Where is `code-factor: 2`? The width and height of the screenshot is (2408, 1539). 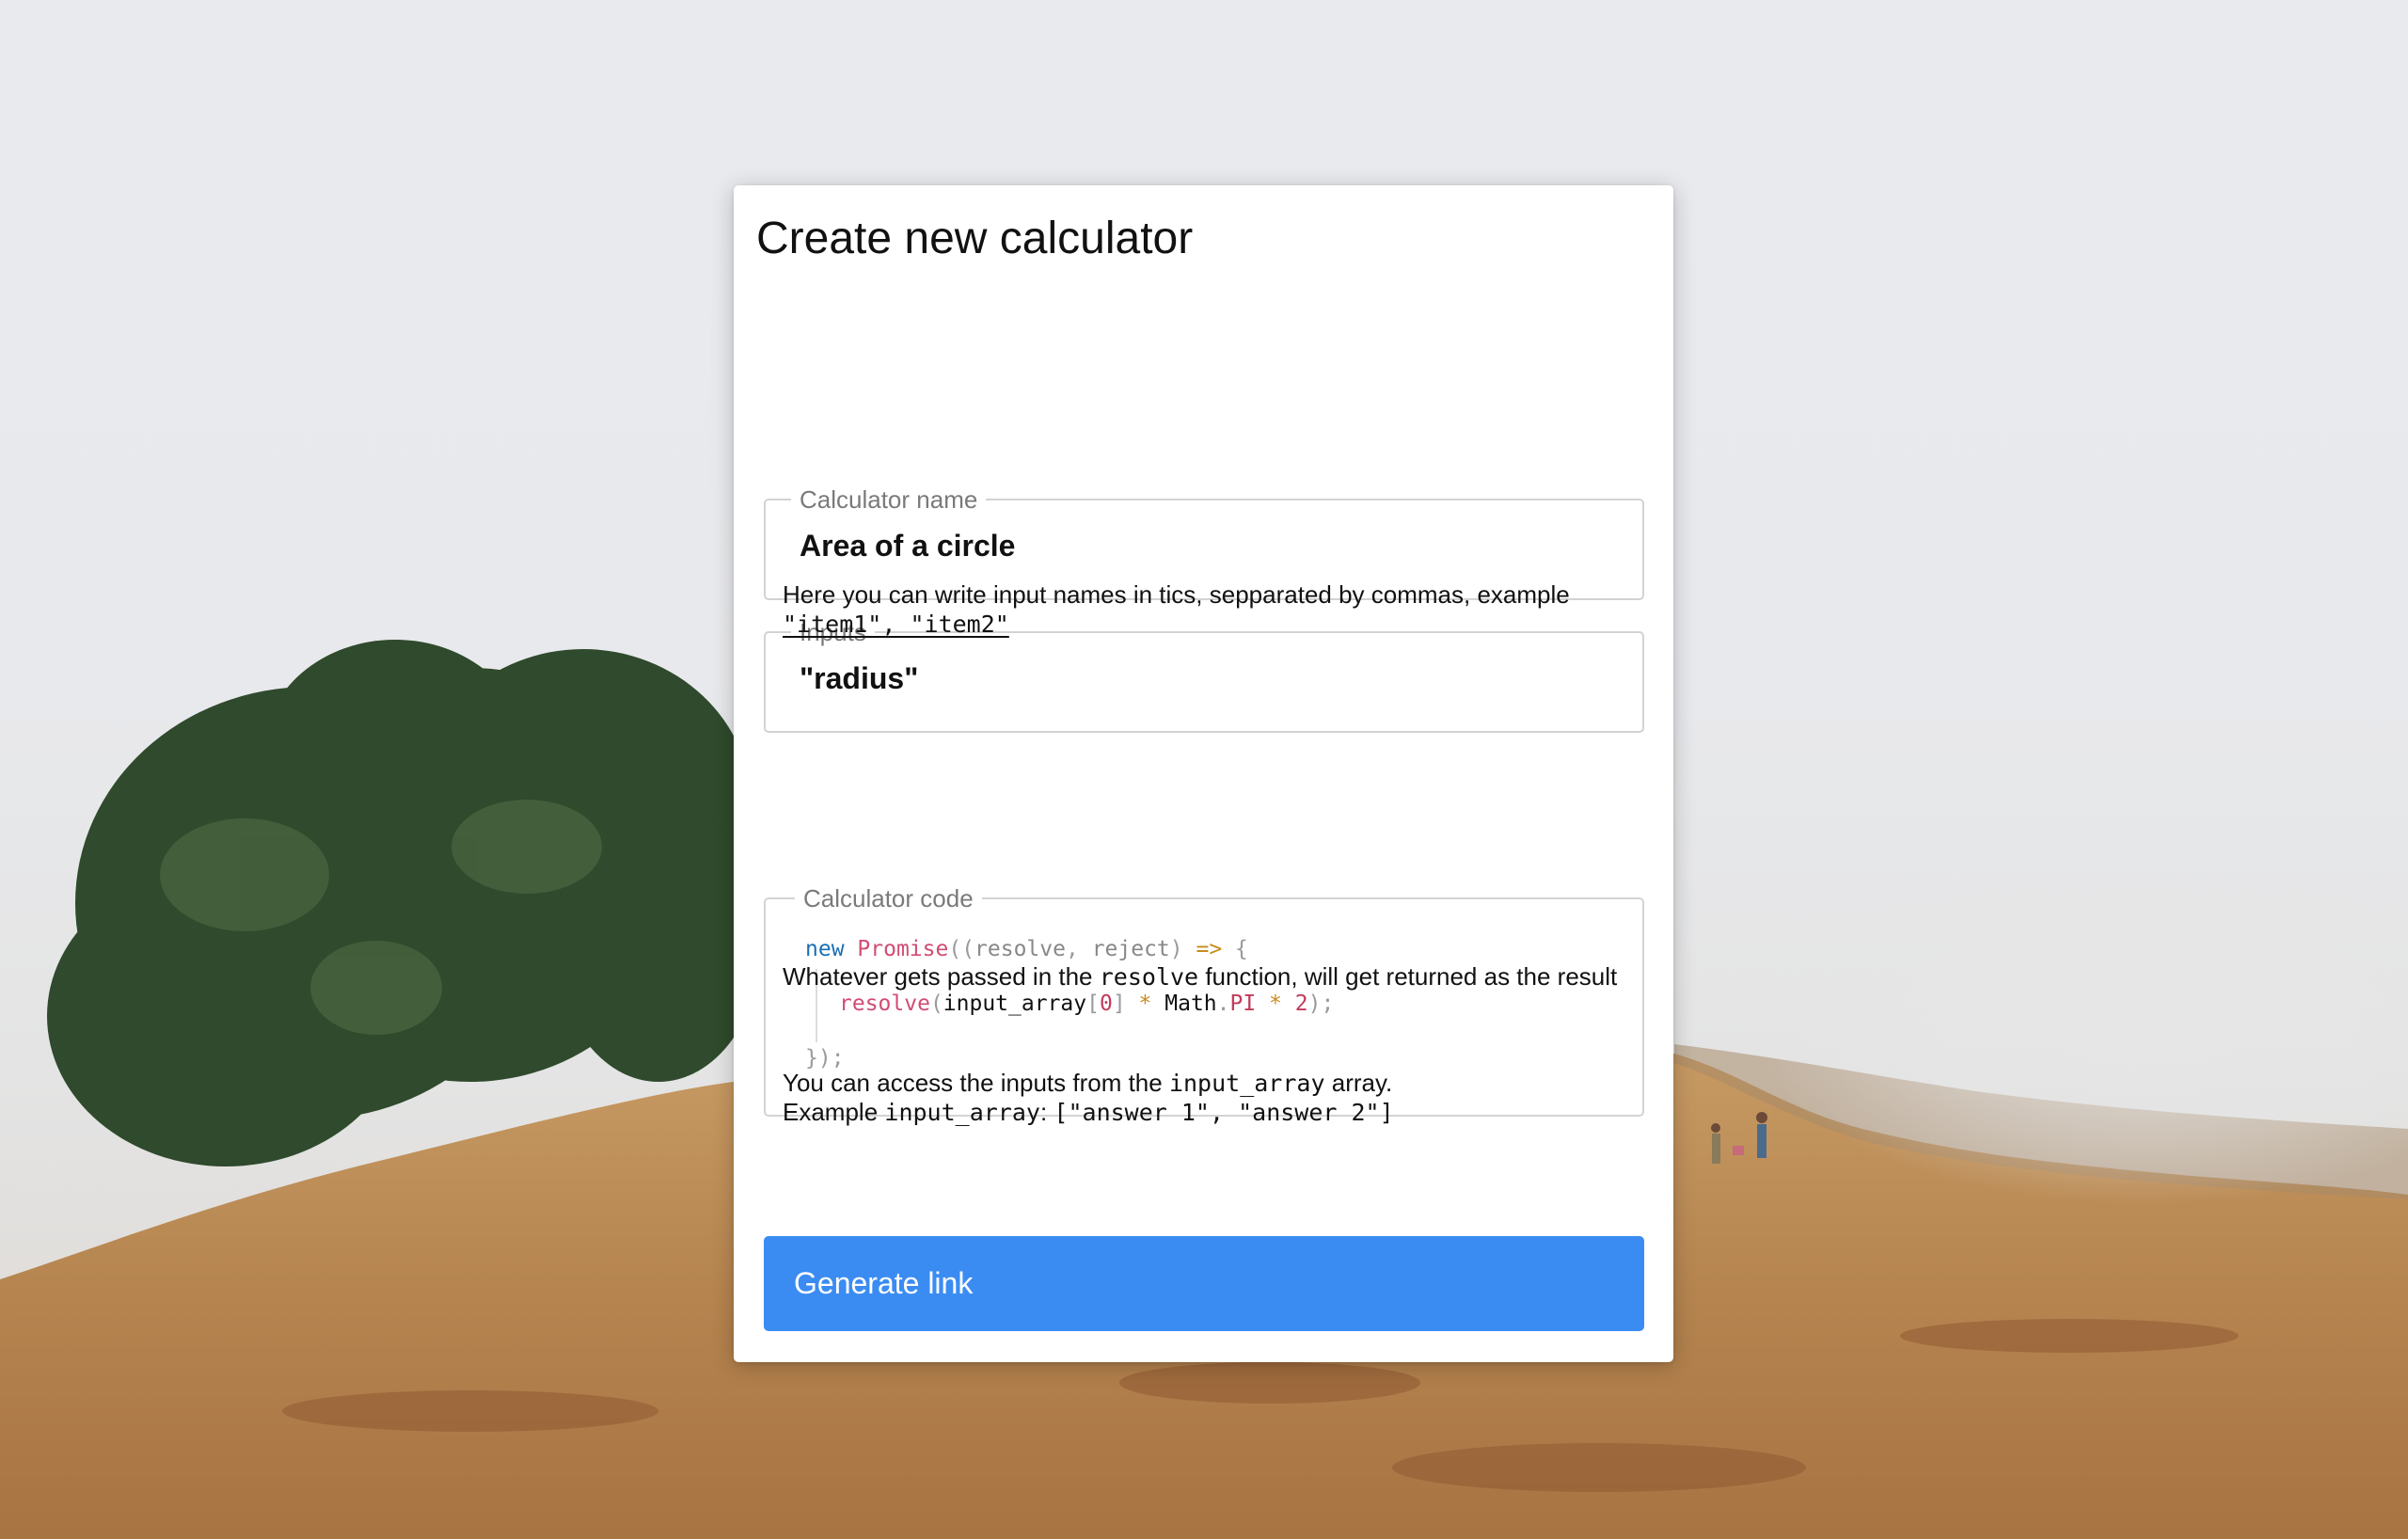
code-factor: 2 is located at coordinates (1301, 1004).